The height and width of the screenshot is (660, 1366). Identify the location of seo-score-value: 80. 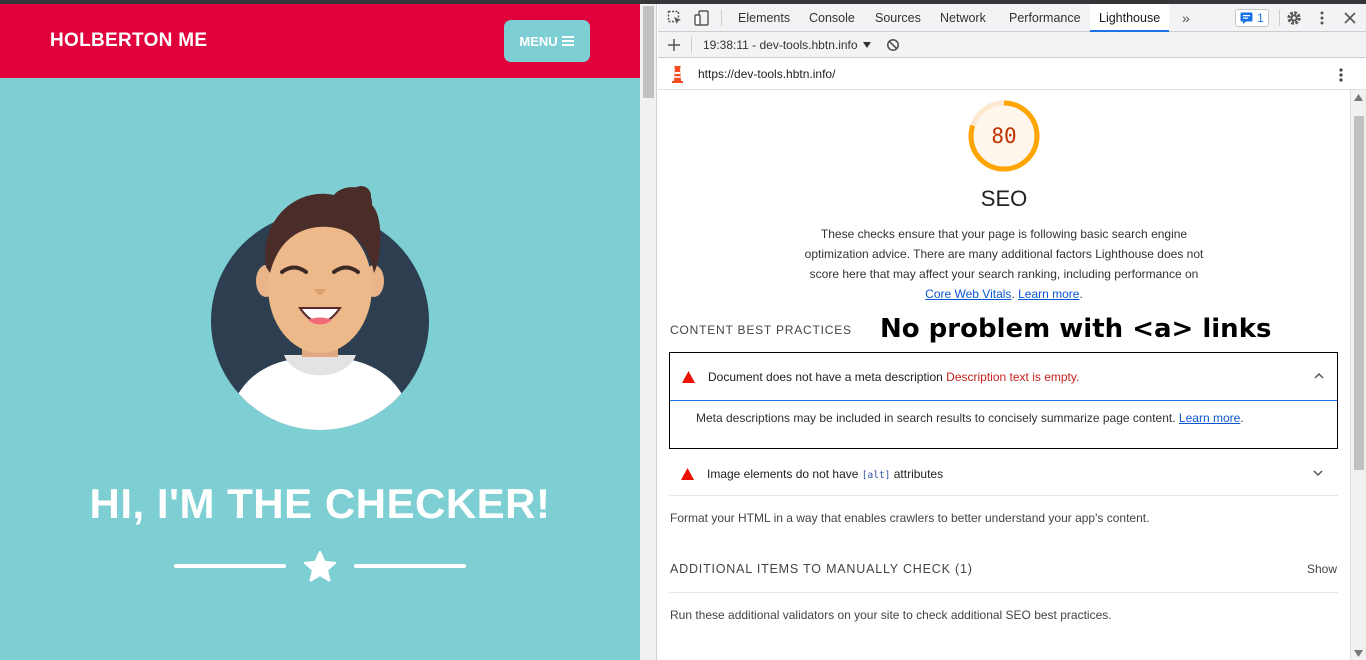
(1003, 136).